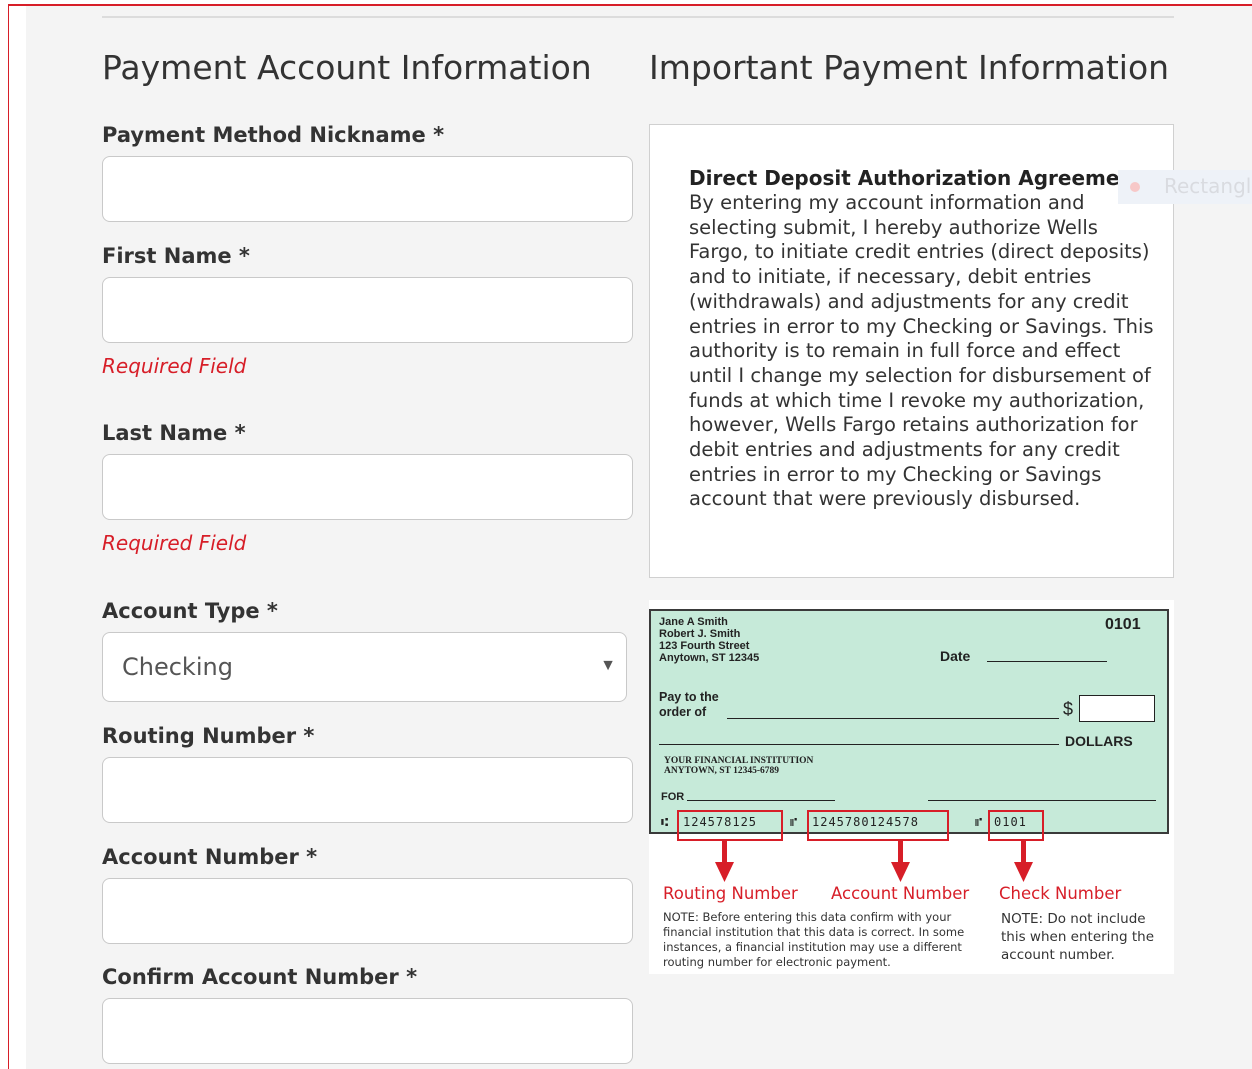 This screenshot has height=1069, width=1252. What do you see at coordinates (177, 667) in the screenshot?
I see `account-type-value: Checking` at bounding box center [177, 667].